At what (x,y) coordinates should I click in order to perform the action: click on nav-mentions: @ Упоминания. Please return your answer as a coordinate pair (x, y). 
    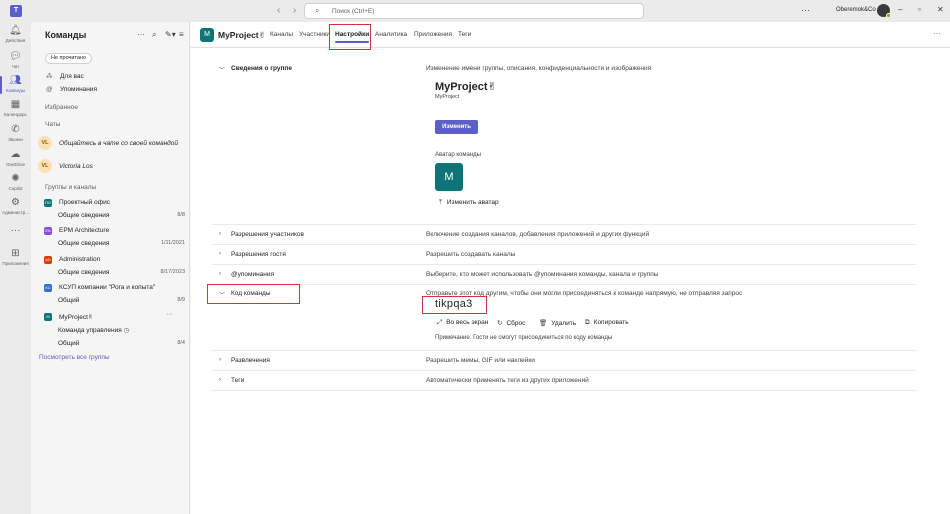
    Looking at the image, I should click on (71, 89).